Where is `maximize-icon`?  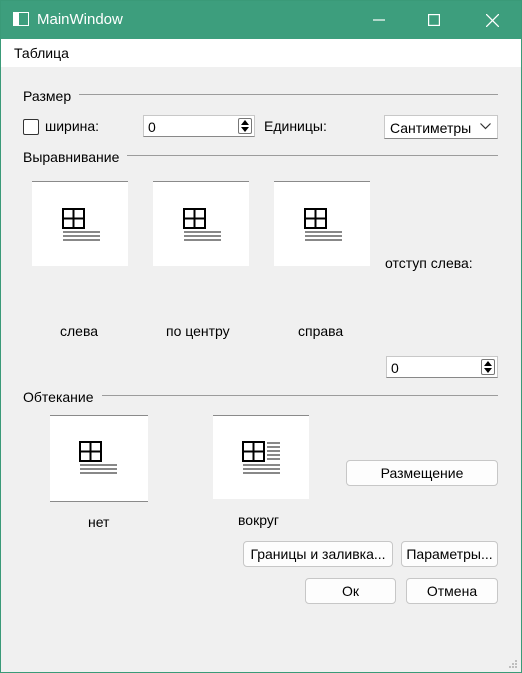 maximize-icon is located at coordinates (434, 20).